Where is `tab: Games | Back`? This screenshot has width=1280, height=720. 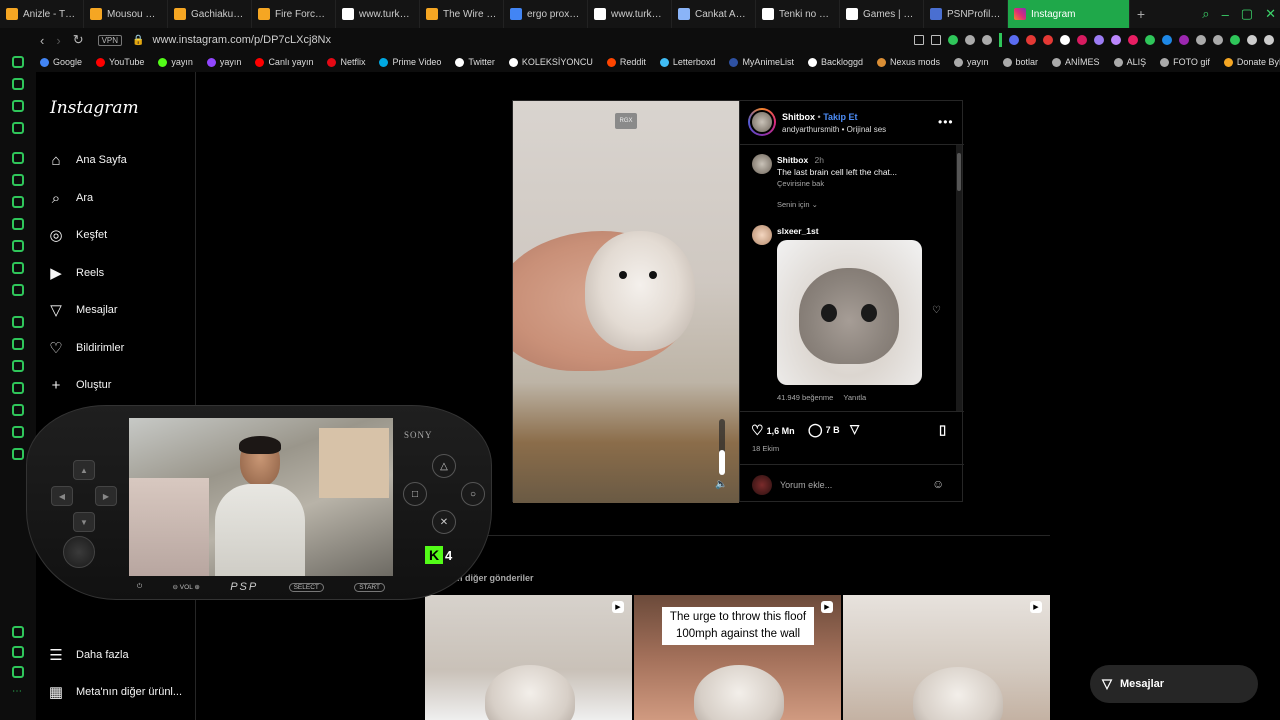 tab: Games | Back is located at coordinates (882, 14).